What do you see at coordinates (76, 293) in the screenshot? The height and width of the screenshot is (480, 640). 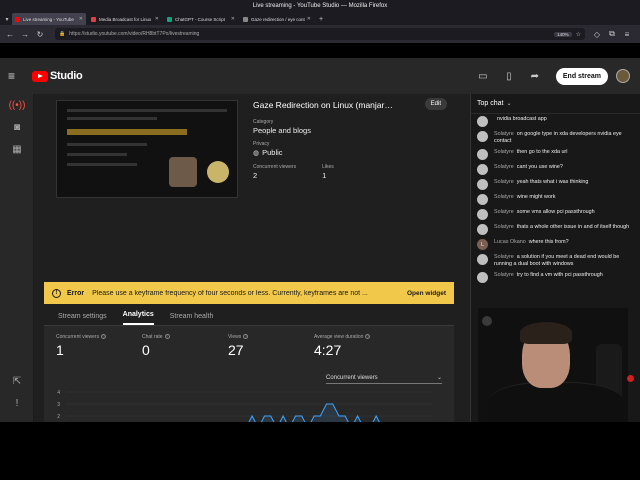 I see `error-label: Error` at bounding box center [76, 293].